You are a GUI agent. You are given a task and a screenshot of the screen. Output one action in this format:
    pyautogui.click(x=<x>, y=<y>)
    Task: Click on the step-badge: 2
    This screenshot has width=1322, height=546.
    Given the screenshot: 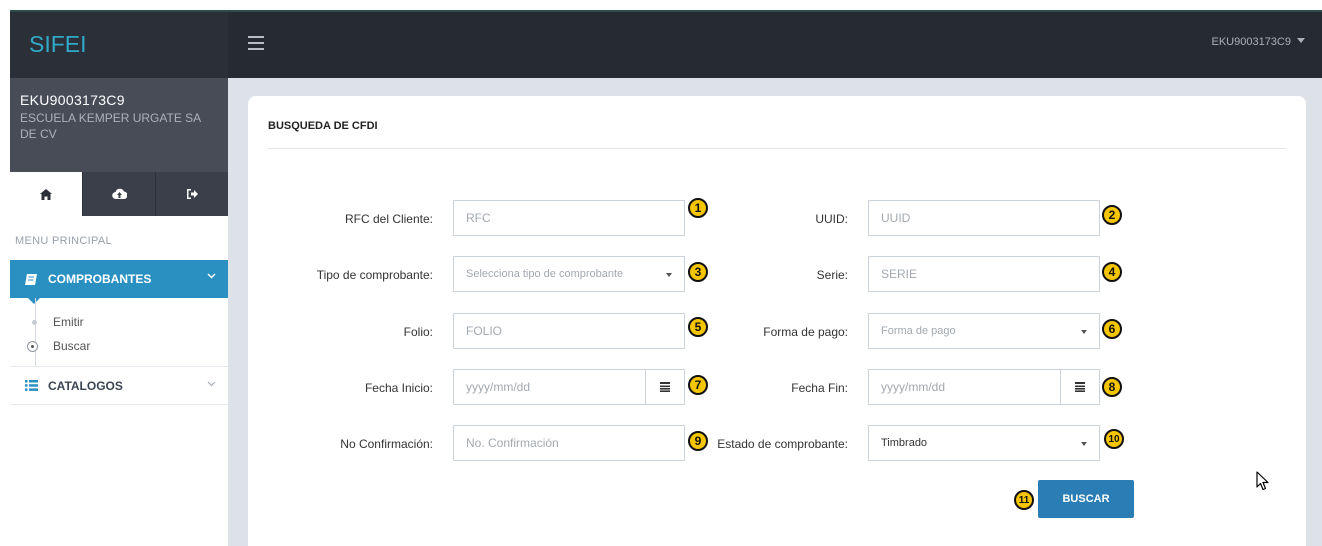 What is the action you would take?
    pyautogui.click(x=1112, y=215)
    